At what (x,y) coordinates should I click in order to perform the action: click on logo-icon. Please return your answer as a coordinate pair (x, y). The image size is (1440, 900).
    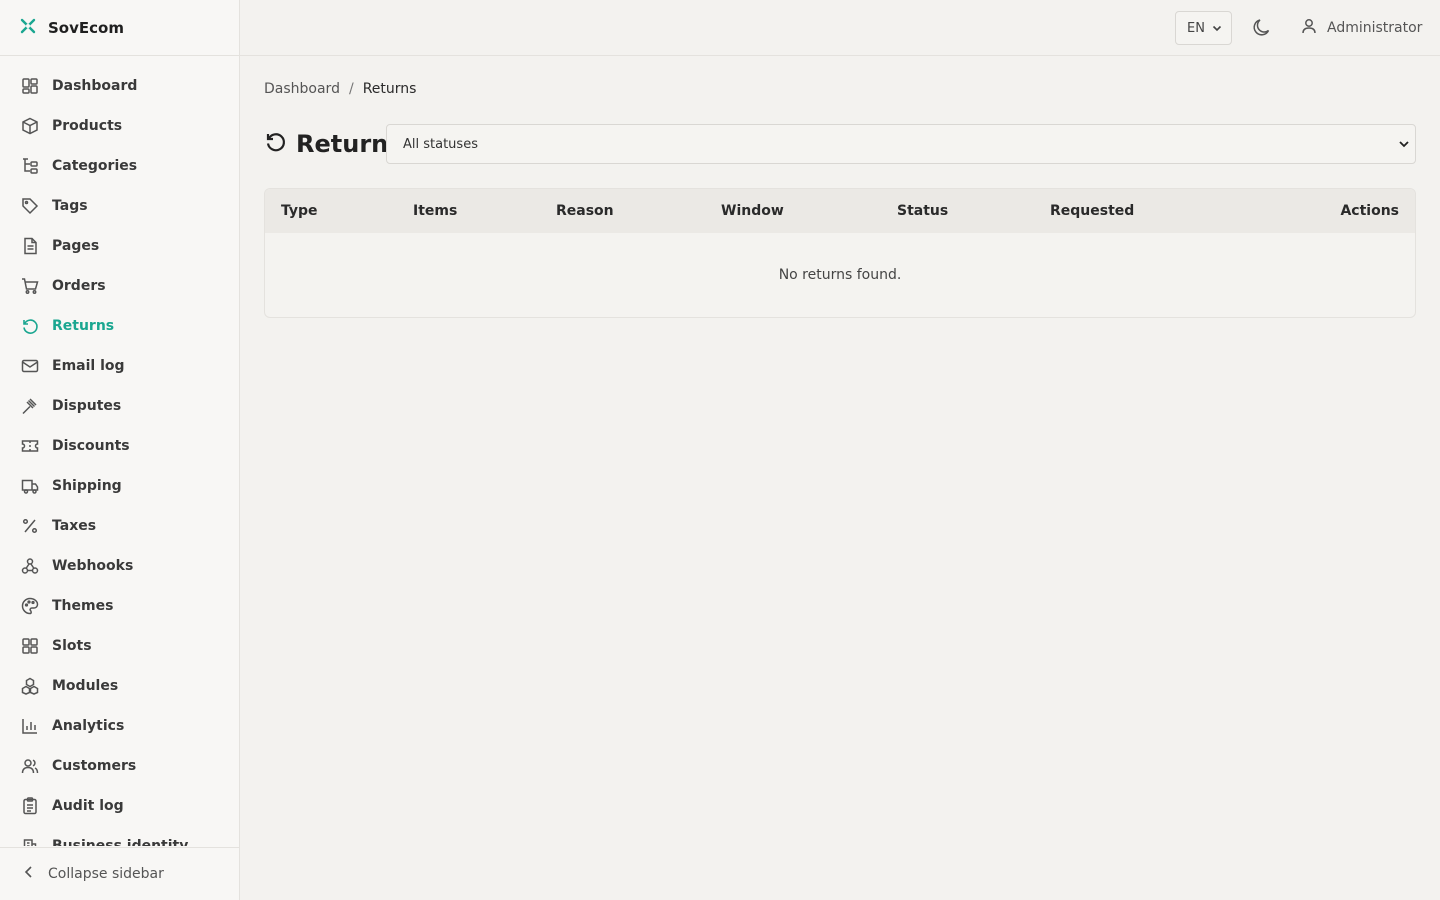
    Looking at the image, I should click on (28, 28).